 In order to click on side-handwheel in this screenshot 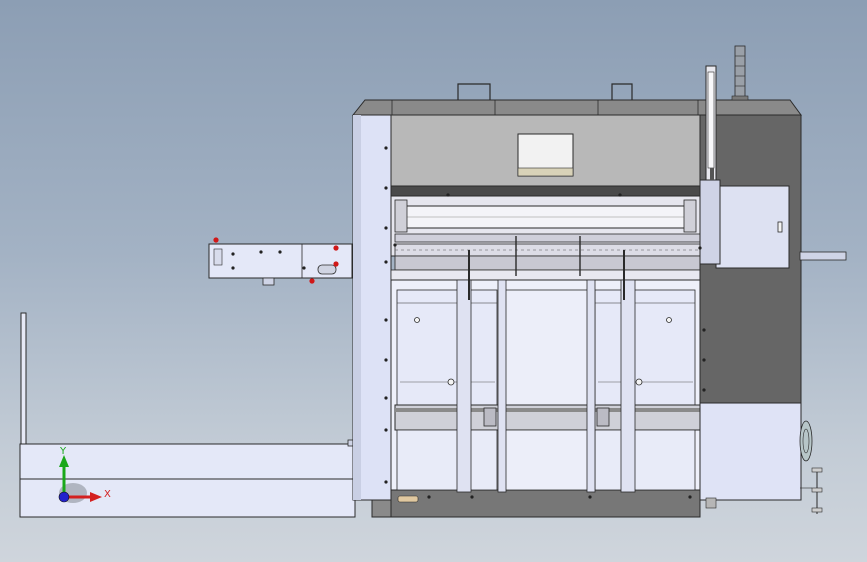, I will do `click(806, 441)`.